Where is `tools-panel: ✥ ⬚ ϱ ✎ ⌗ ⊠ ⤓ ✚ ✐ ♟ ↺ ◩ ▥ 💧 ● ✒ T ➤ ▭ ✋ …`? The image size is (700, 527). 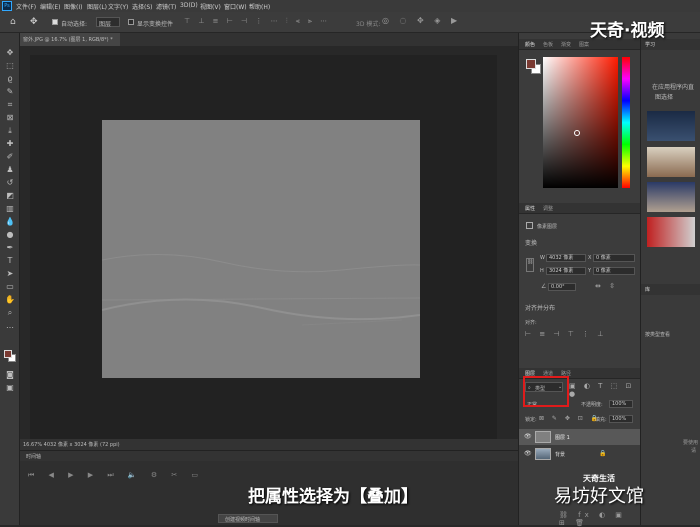
tools-panel: ✥ ⬚ ϱ ✎ ⌗ ⊠ ⤓ ✚ ✐ ♟ ↺ ◩ ▥ 💧 ● ✒ T ➤ ▭ ✋ … is located at coordinates (10, 279).